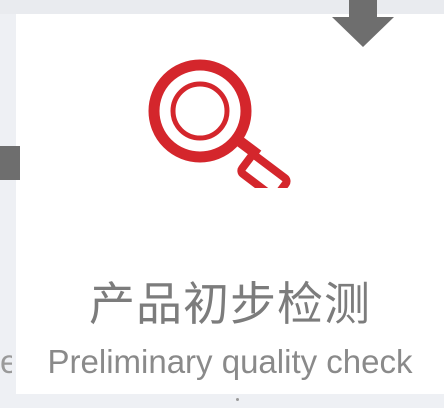 The width and height of the screenshot is (444, 408). What do you see at coordinates (6, 361) in the screenshot?
I see `adjacent-card-text-fragment: e` at bounding box center [6, 361].